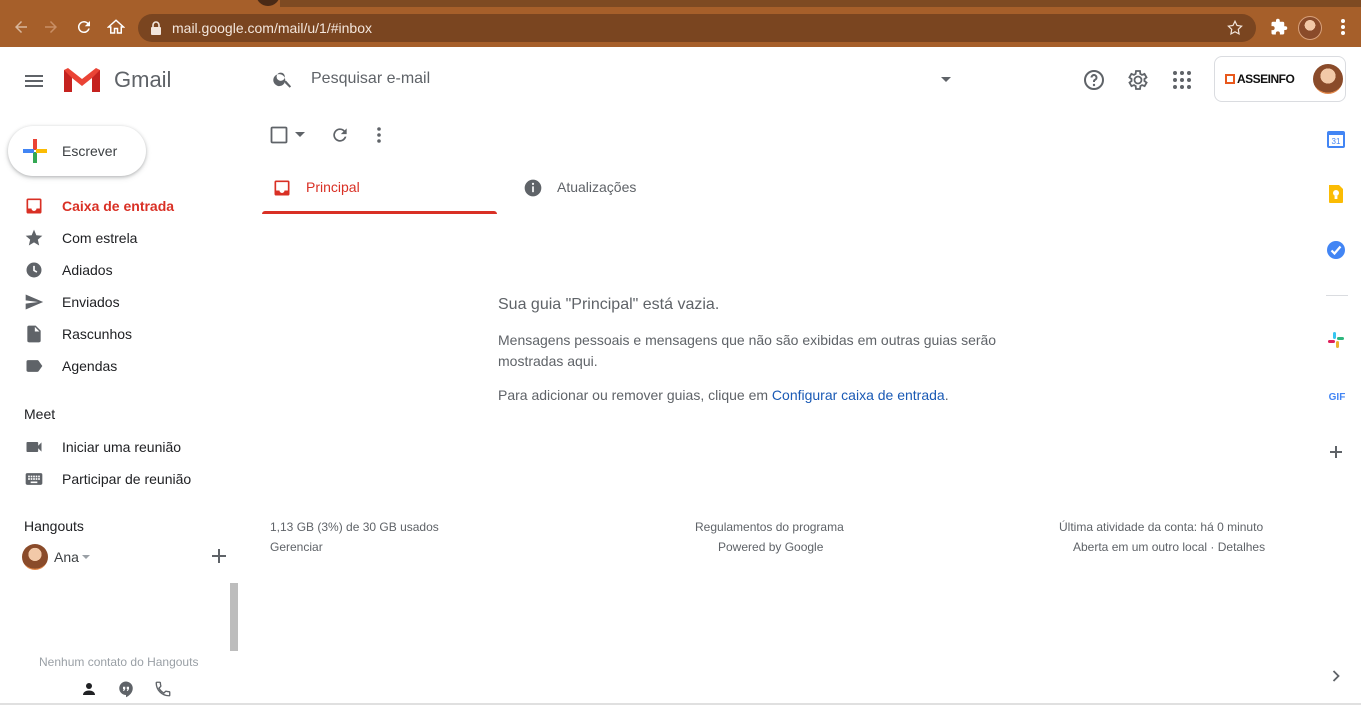  What do you see at coordinates (118, 206) in the screenshot?
I see `sidebar-item-label: Caixa de entrada` at bounding box center [118, 206].